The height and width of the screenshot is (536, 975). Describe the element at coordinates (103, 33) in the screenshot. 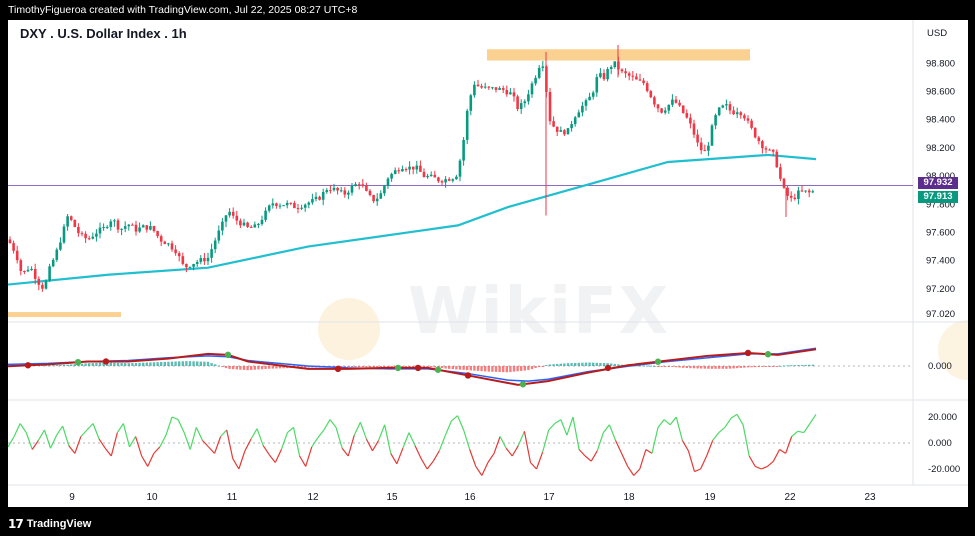

I see `symbol-title: DXY . U.S. Dollar Index . 1h` at that location.